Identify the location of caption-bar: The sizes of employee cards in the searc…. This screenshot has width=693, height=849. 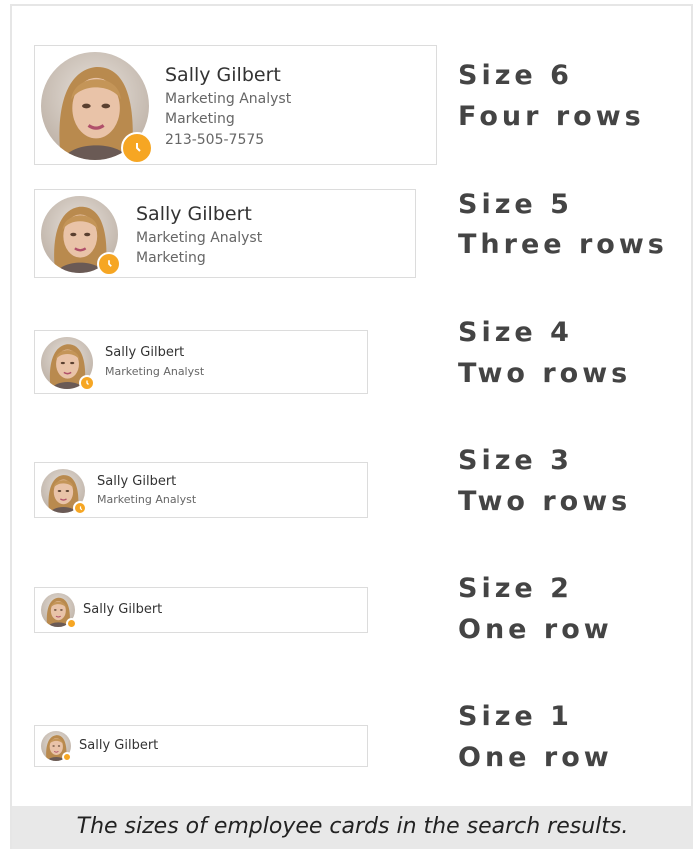
(352, 827).